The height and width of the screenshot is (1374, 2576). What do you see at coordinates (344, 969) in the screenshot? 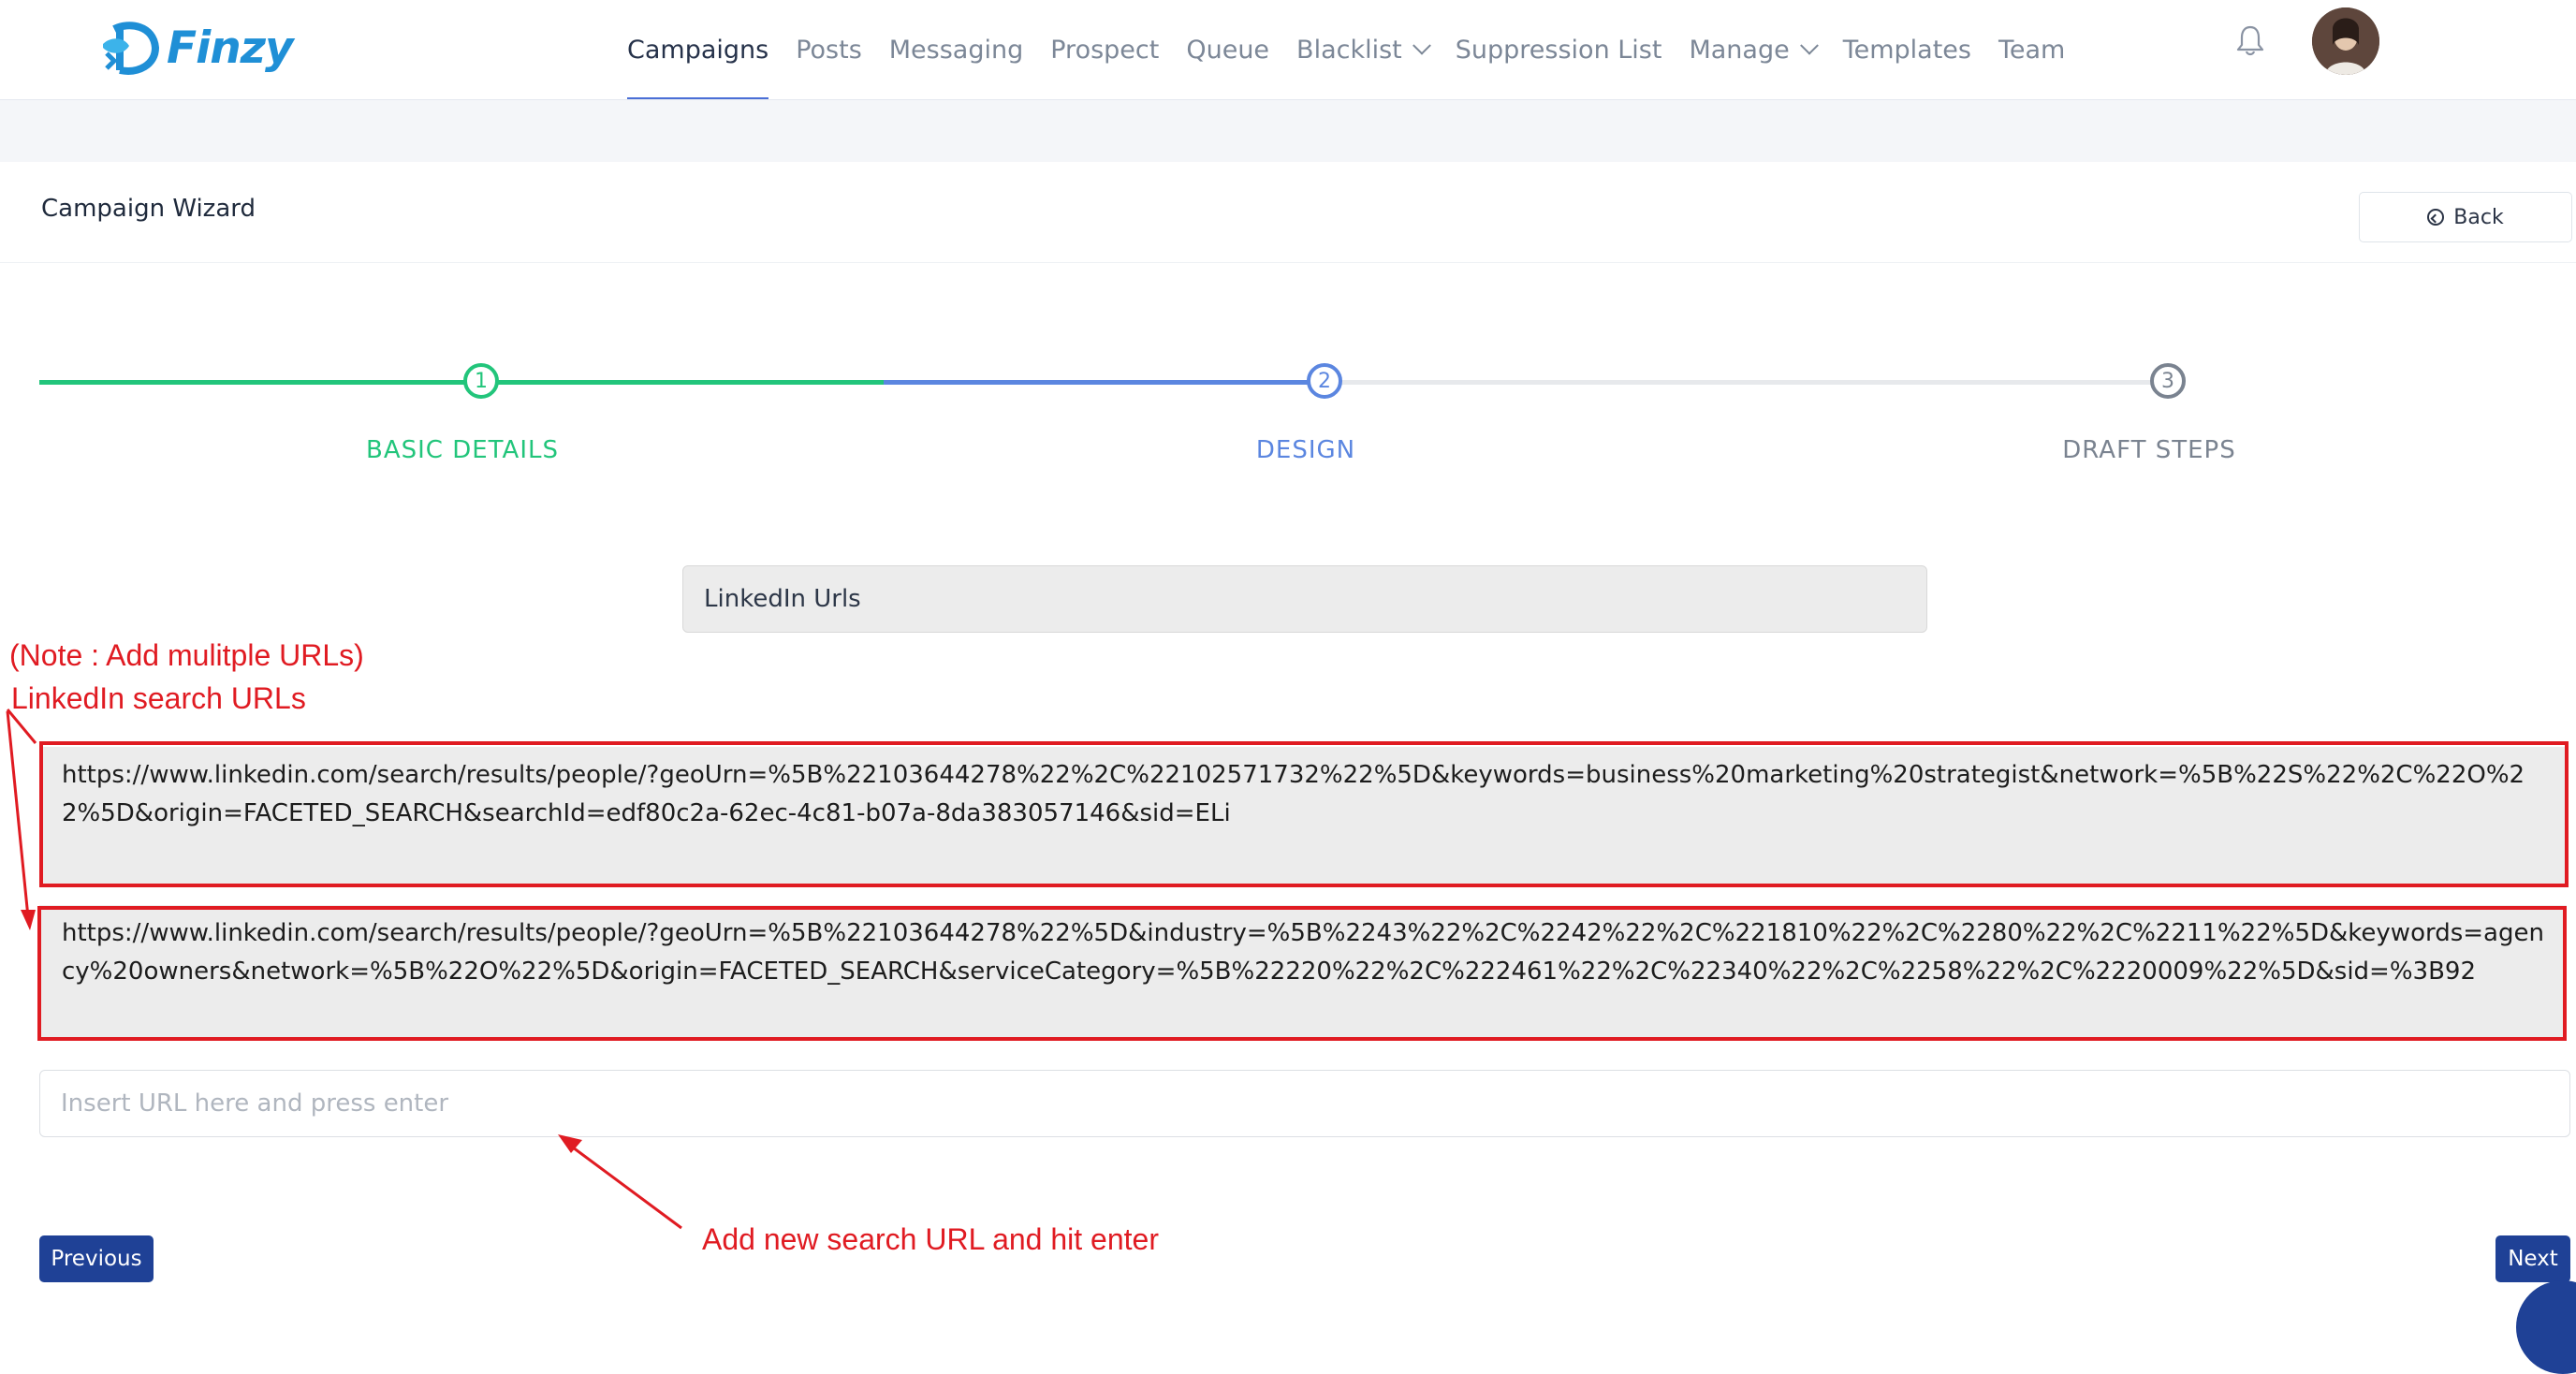
I see `annotation-arrows` at bounding box center [344, 969].